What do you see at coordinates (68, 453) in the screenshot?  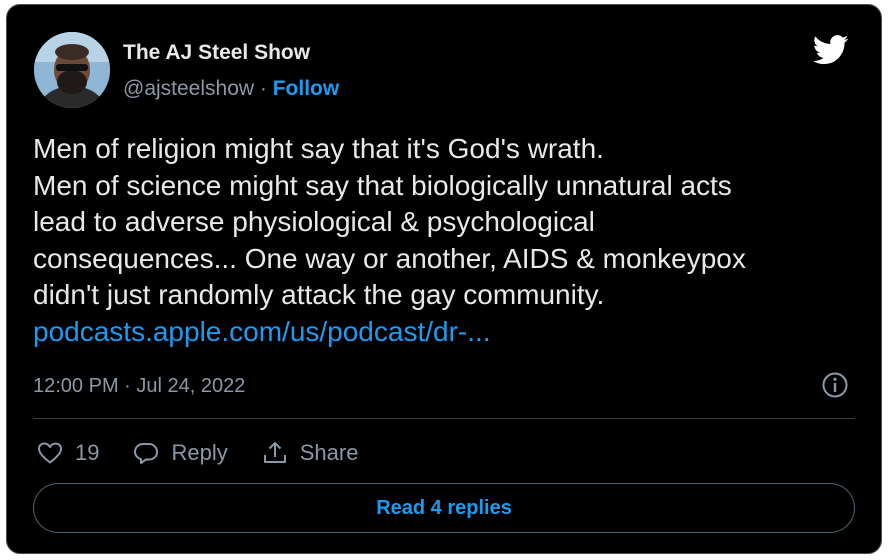 I see `like-button: 19` at bounding box center [68, 453].